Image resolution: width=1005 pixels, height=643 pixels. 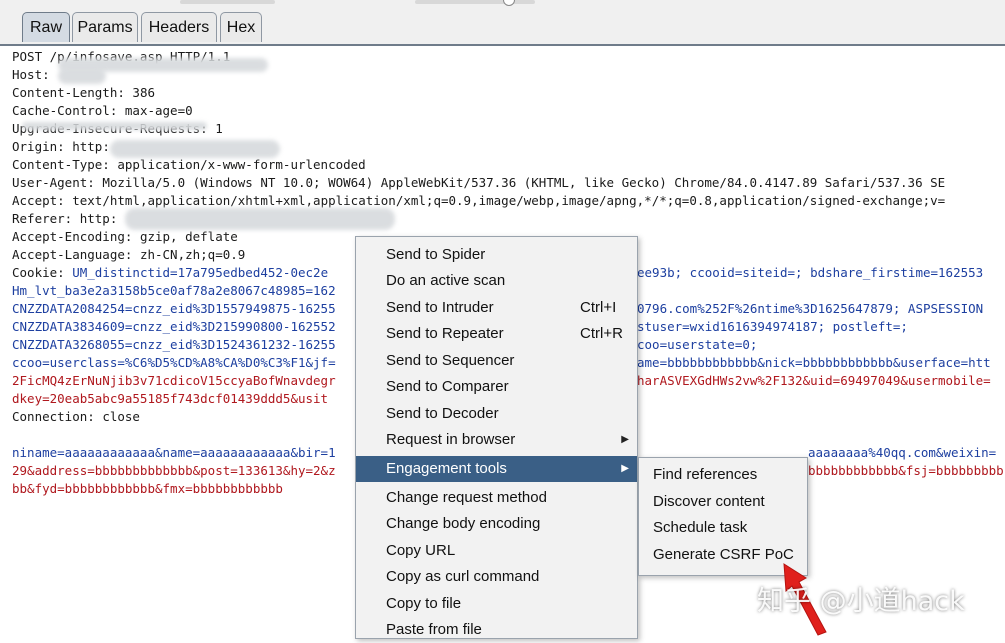 What do you see at coordinates (83, 92) in the screenshot?
I see `header-content-length: Content-Length: 386` at bounding box center [83, 92].